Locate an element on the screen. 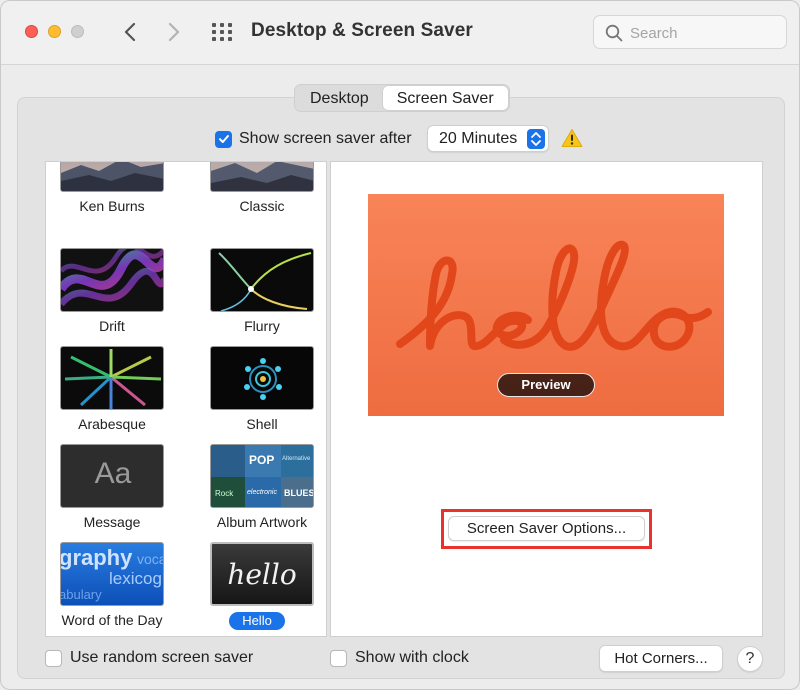 The height and width of the screenshot is (690, 800). saver-label: Ken Burns is located at coordinates (112, 206).